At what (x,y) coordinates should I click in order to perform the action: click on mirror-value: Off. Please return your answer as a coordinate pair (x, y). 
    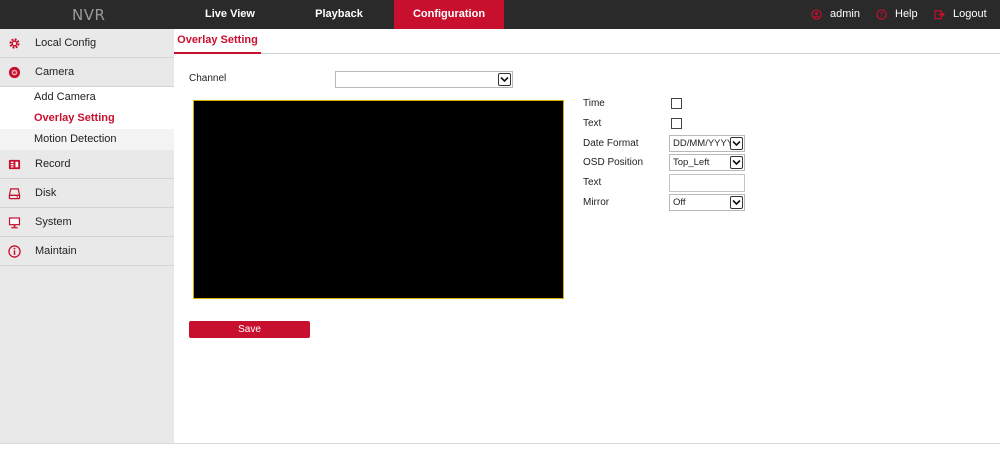
    Looking at the image, I should click on (679, 202).